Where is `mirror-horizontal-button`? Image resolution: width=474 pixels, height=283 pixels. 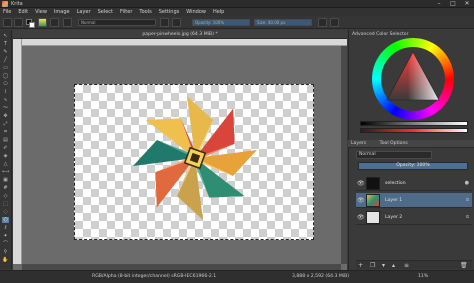
mirror-horizontal-button is located at coordinates (322, 22).